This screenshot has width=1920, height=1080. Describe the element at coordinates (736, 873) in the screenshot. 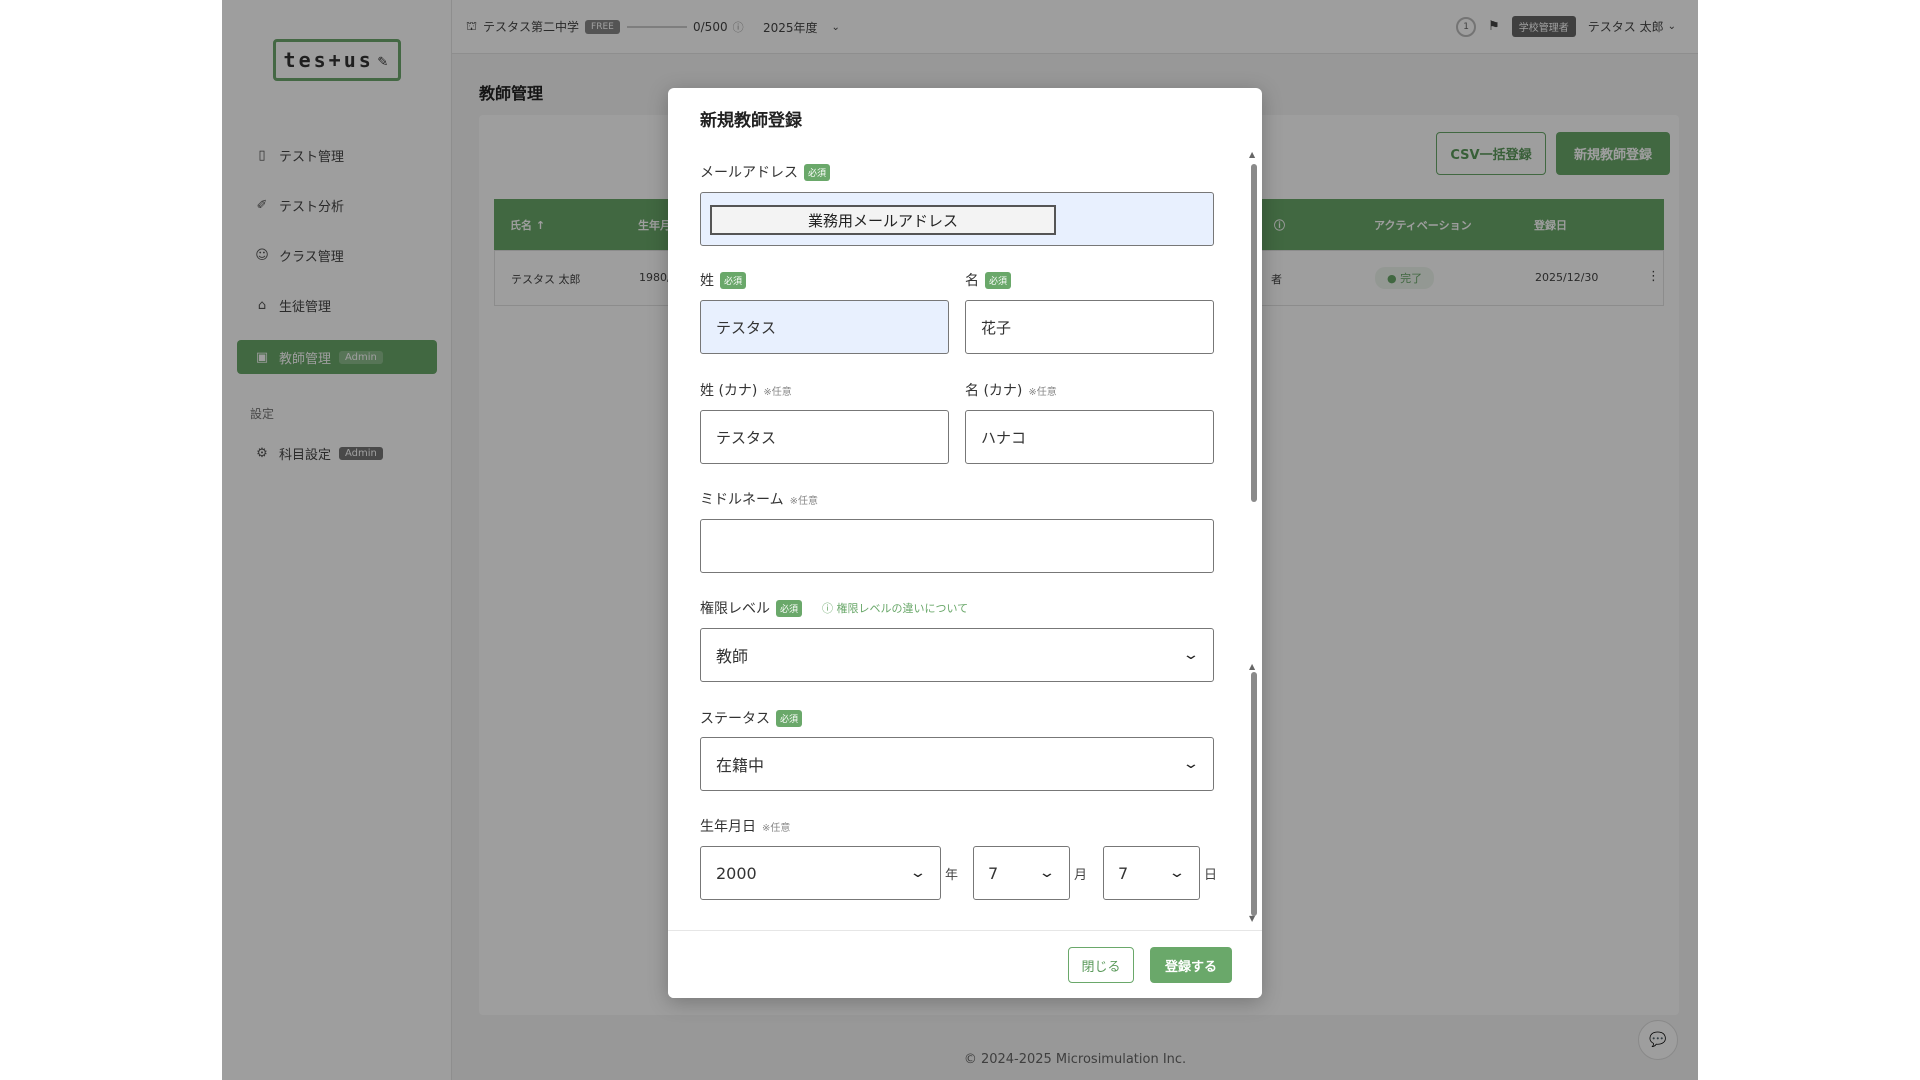

I see `birth-year-value: 2000` at that location.